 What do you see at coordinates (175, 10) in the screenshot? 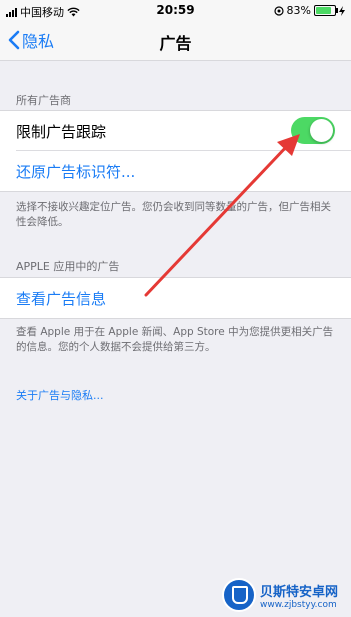
I see `status-bar: 中国移动 20:59 83%` at bounding box center [175, 10].